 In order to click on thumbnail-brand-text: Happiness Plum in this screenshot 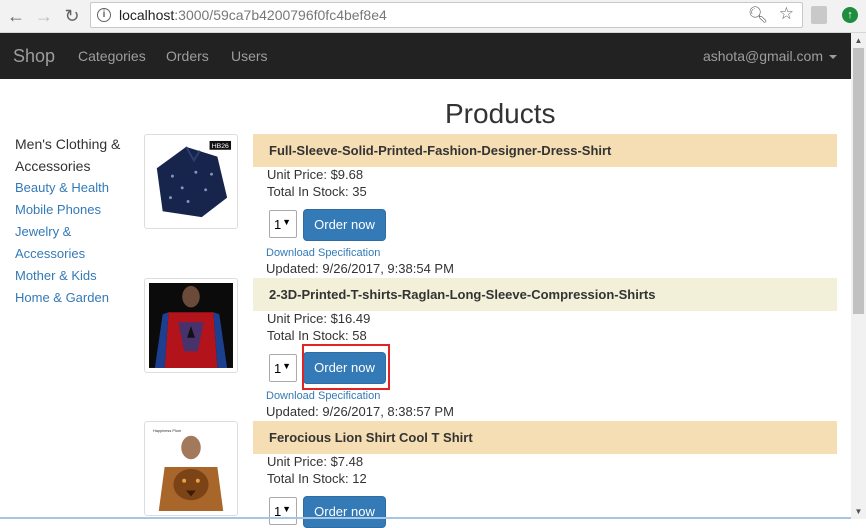, I will do `click(167, 430)`.